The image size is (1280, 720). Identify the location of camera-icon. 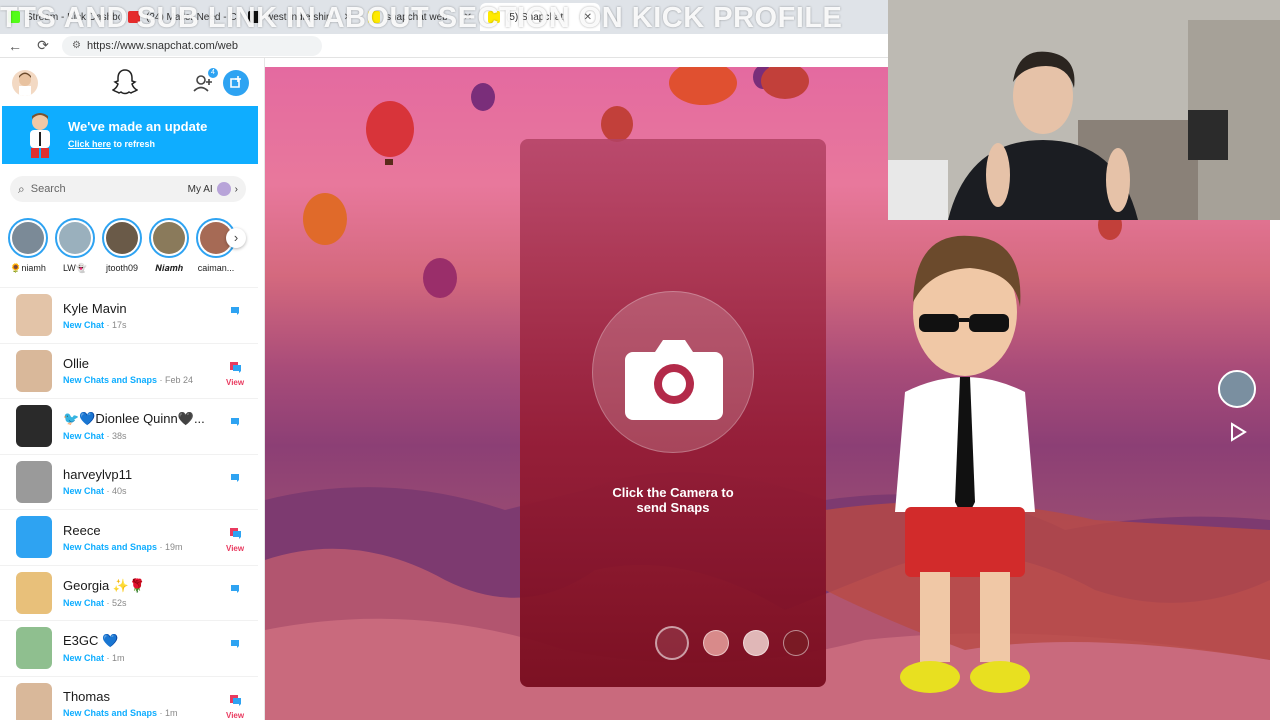
(674, 380).